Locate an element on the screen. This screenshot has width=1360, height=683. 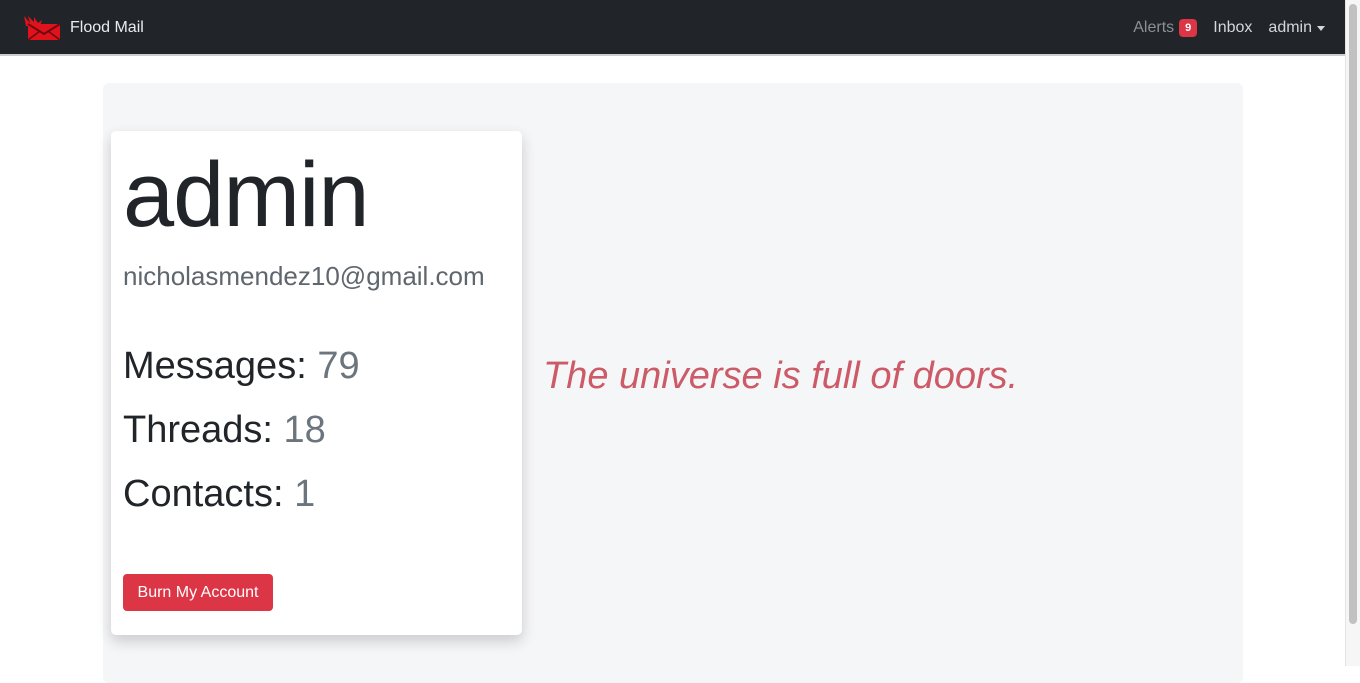
contacts-value: 1 is located at coordinates (305, 494).